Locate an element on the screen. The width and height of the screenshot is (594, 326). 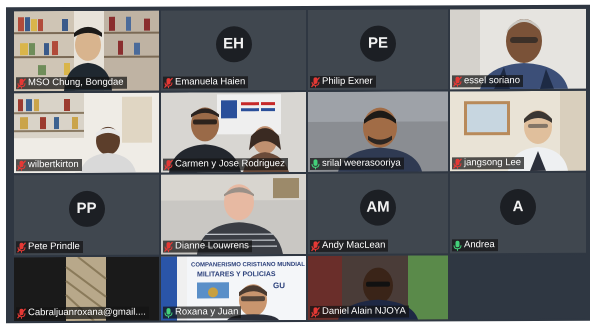
avatar: AM is located at coordinates (378, 207).